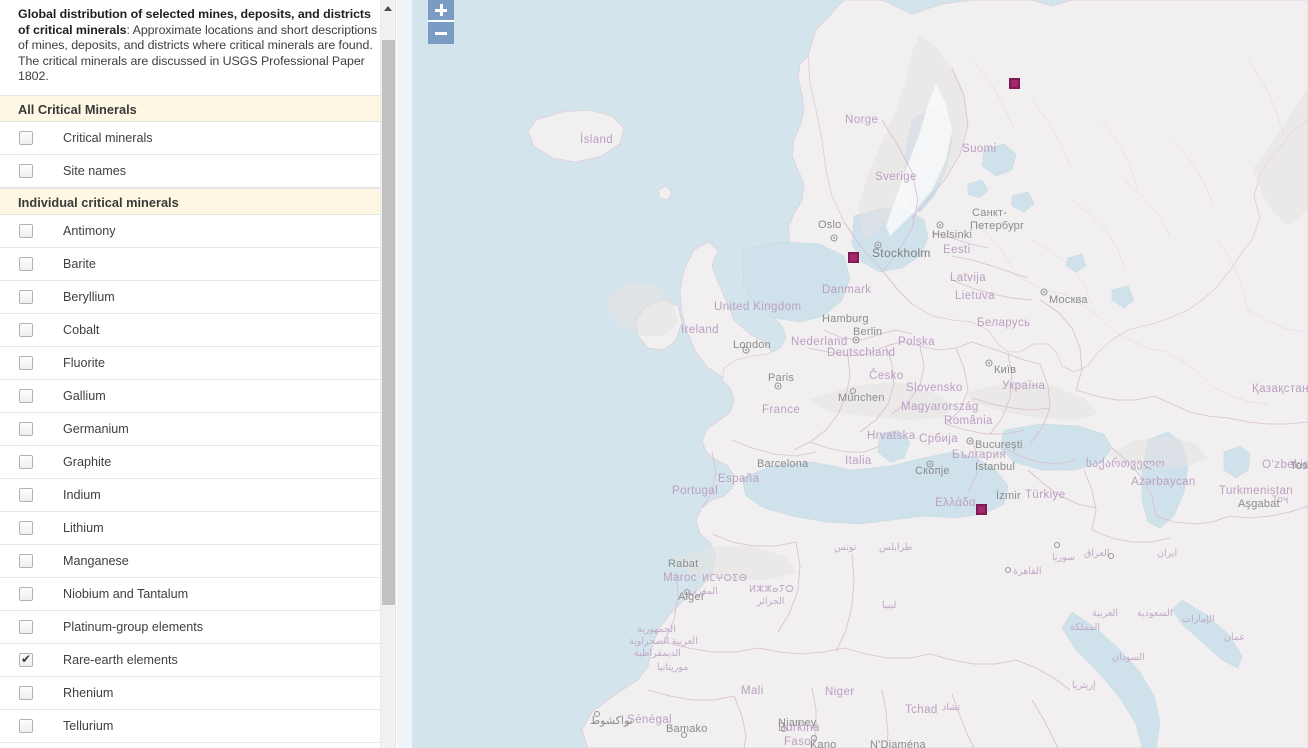  Describe the element at coordinates (26, 362) in the screenshot. I see `checkbox-fluorite` at that location.